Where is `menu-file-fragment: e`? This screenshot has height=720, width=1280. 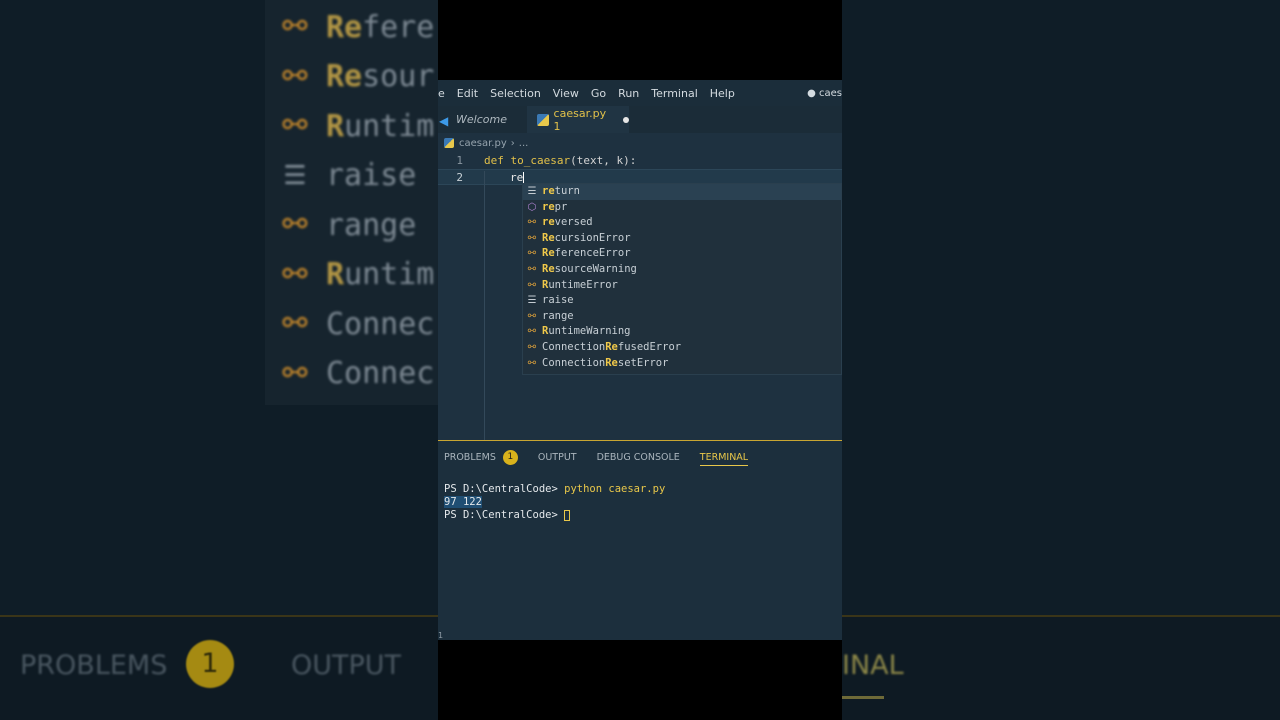 menu-file-fragment: e is located at coordinates (441, 93).